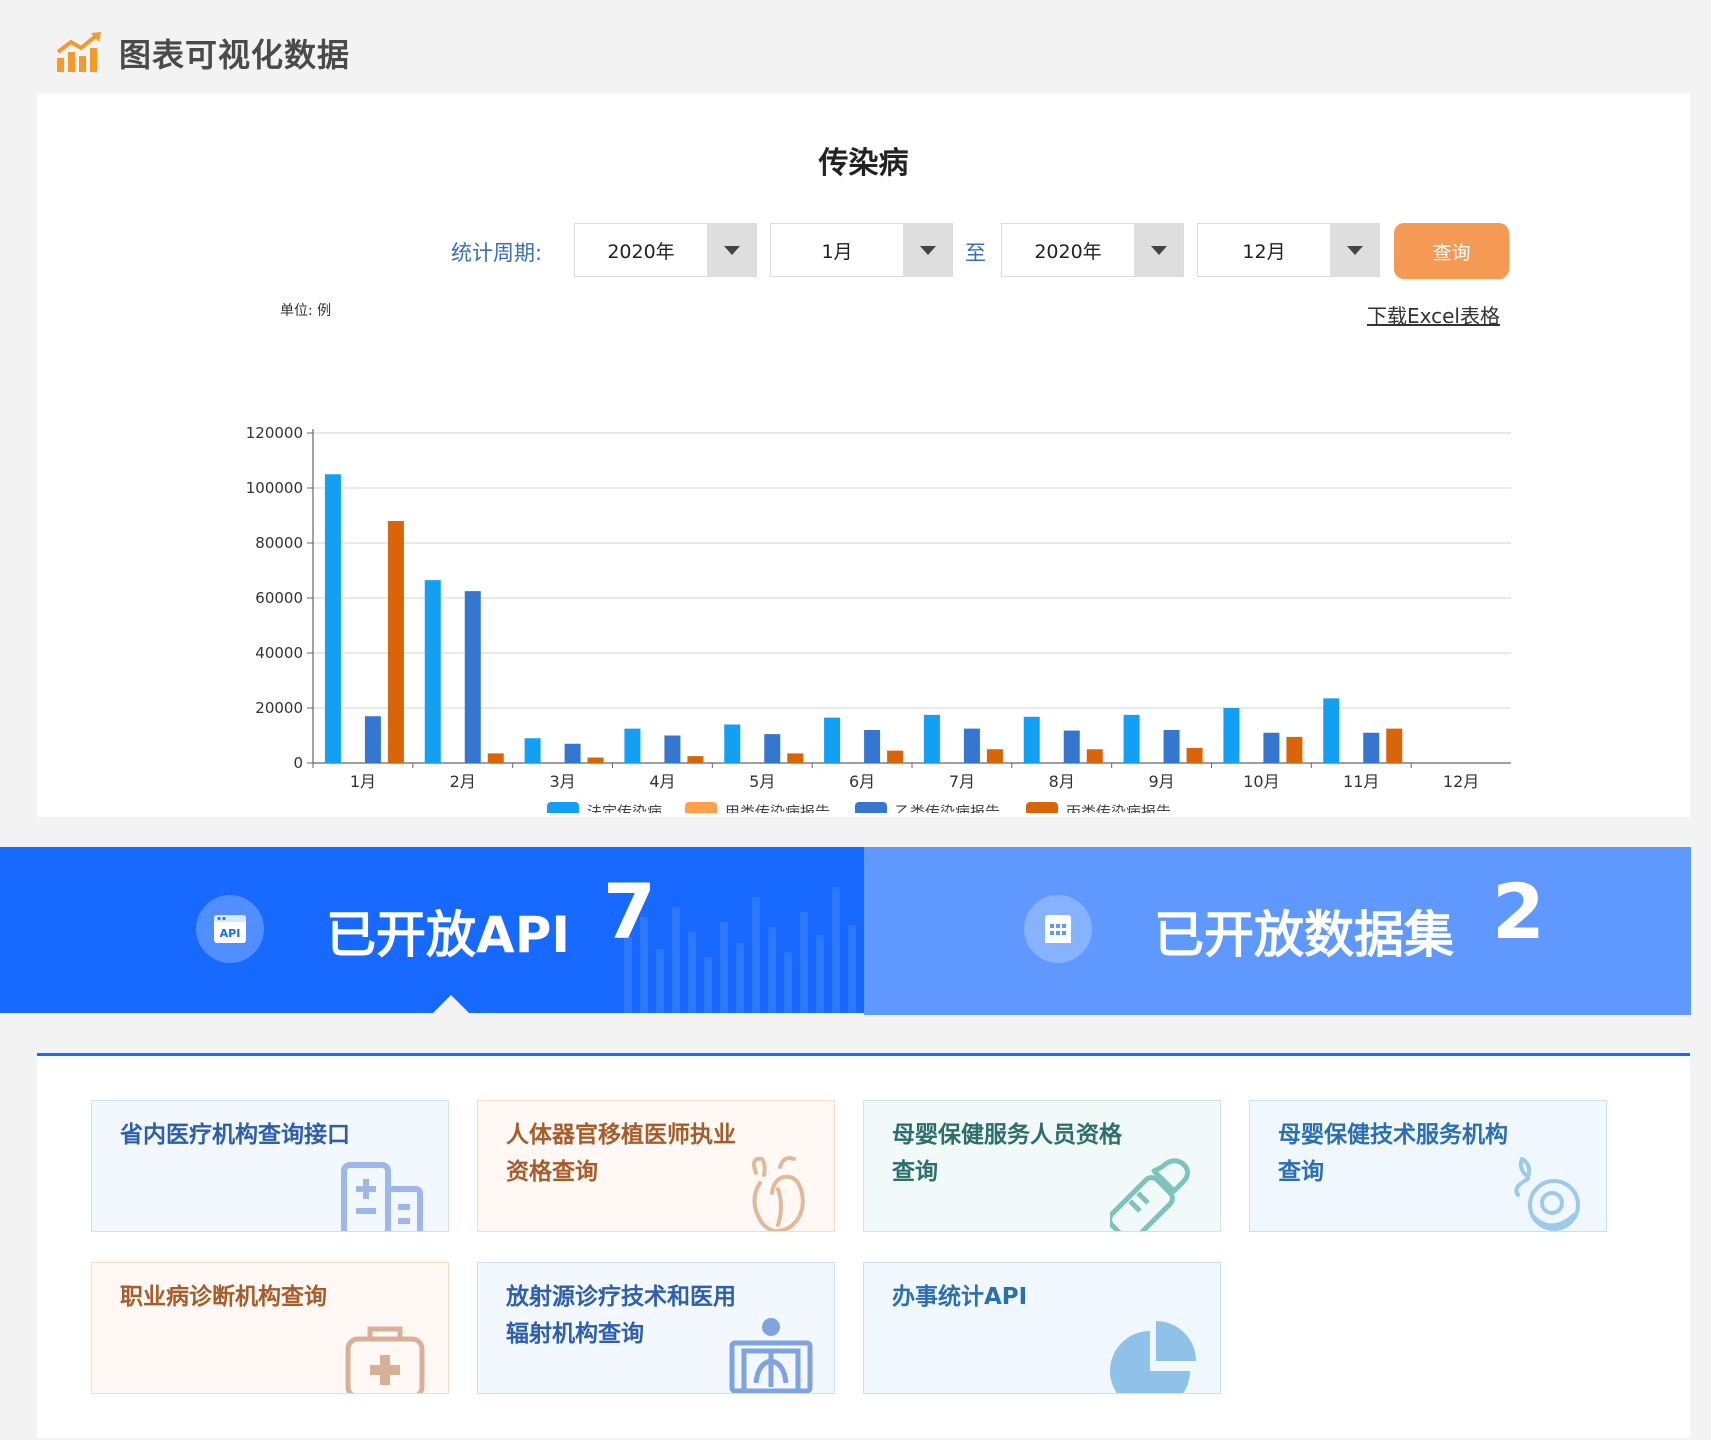  What do you see at coordinates (1068, 251) in the screenshot?
I see `end-year-value: 2020年` at bounding box center [1068, 251].